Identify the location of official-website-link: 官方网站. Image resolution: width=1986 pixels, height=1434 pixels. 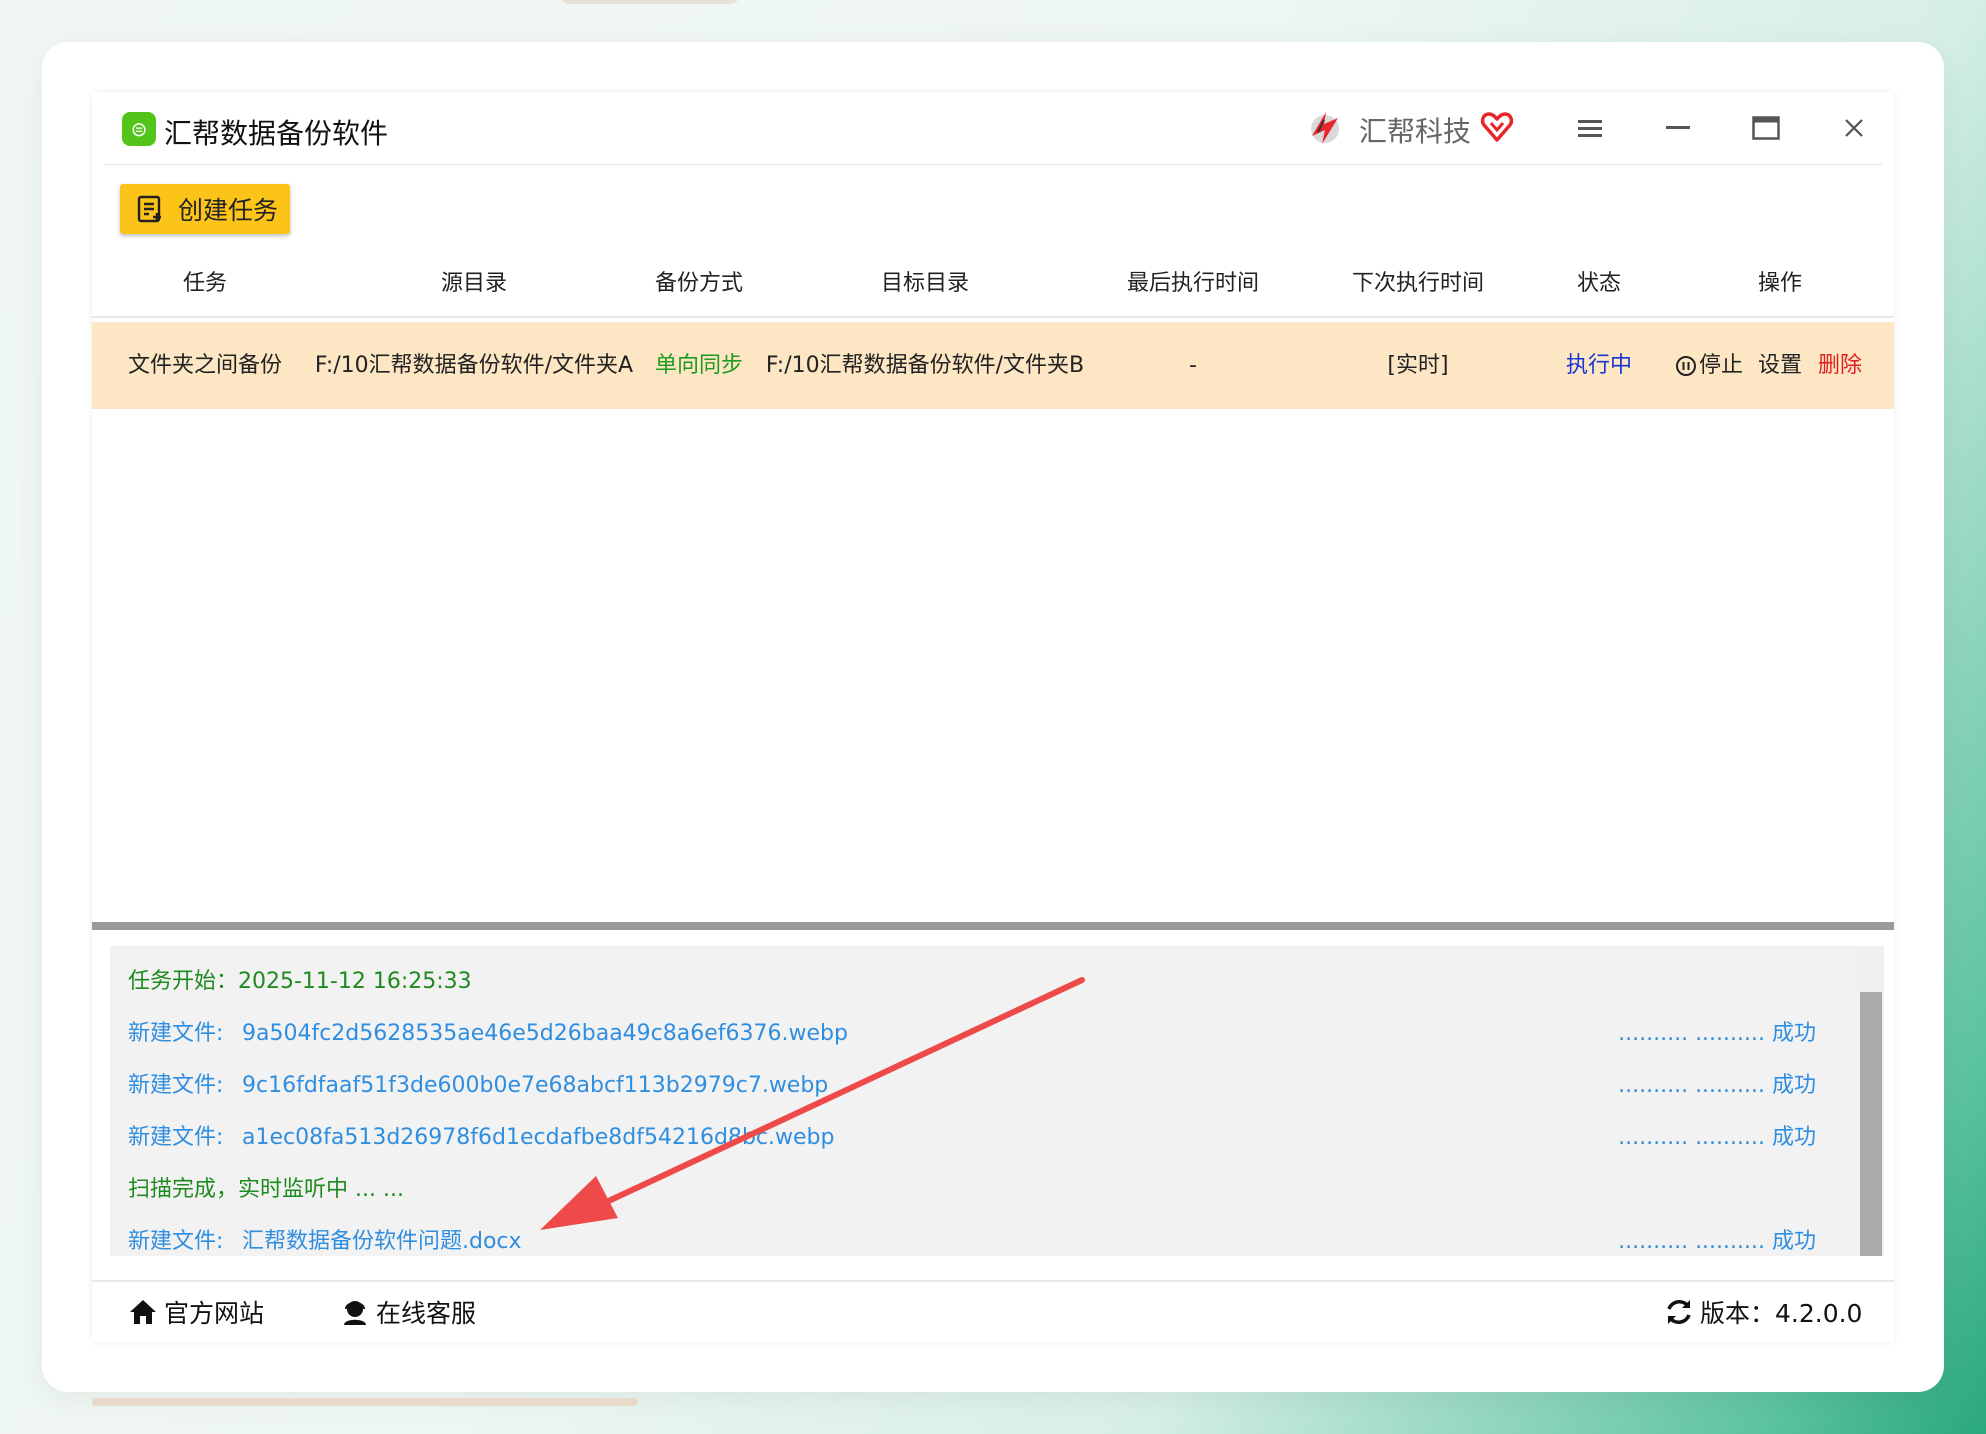
(196, 1312).